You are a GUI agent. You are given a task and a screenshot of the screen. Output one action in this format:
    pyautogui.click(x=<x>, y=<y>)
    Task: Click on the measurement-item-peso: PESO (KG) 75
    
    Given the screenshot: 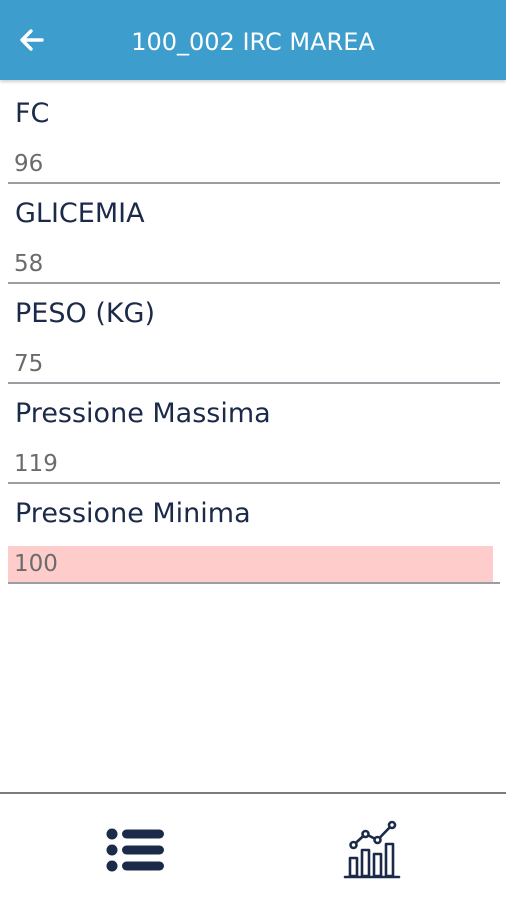 What is the action you would take?
    pyautogui.click(x=254, y=334)
    